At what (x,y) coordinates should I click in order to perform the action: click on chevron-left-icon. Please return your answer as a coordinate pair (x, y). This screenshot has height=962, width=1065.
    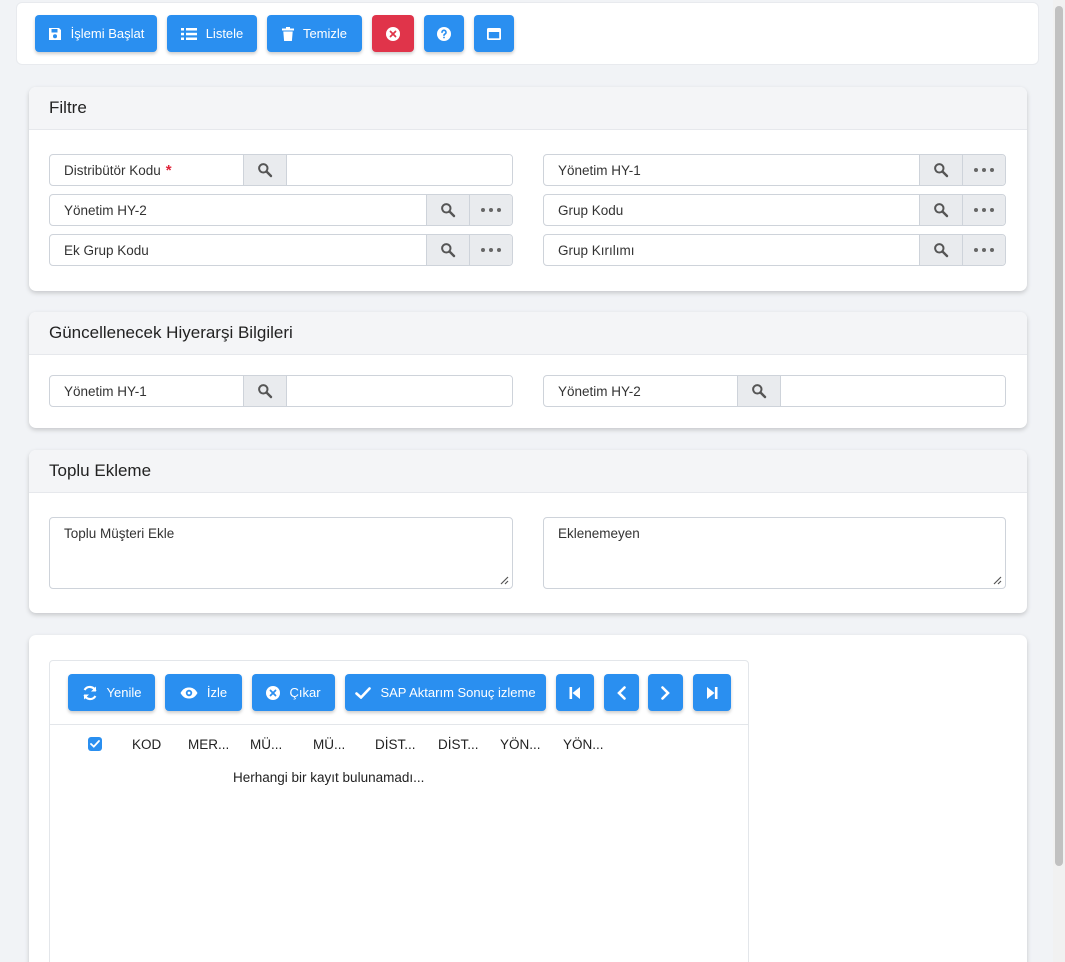
    Looking at the image, I should click on (621, 692).